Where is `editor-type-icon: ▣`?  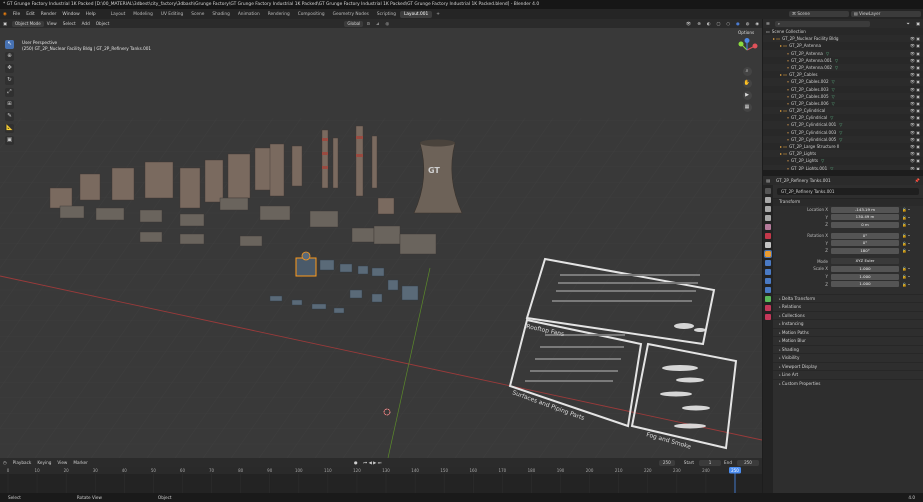
editor-type-icon: ▣ is located at coordinates (5, 23).